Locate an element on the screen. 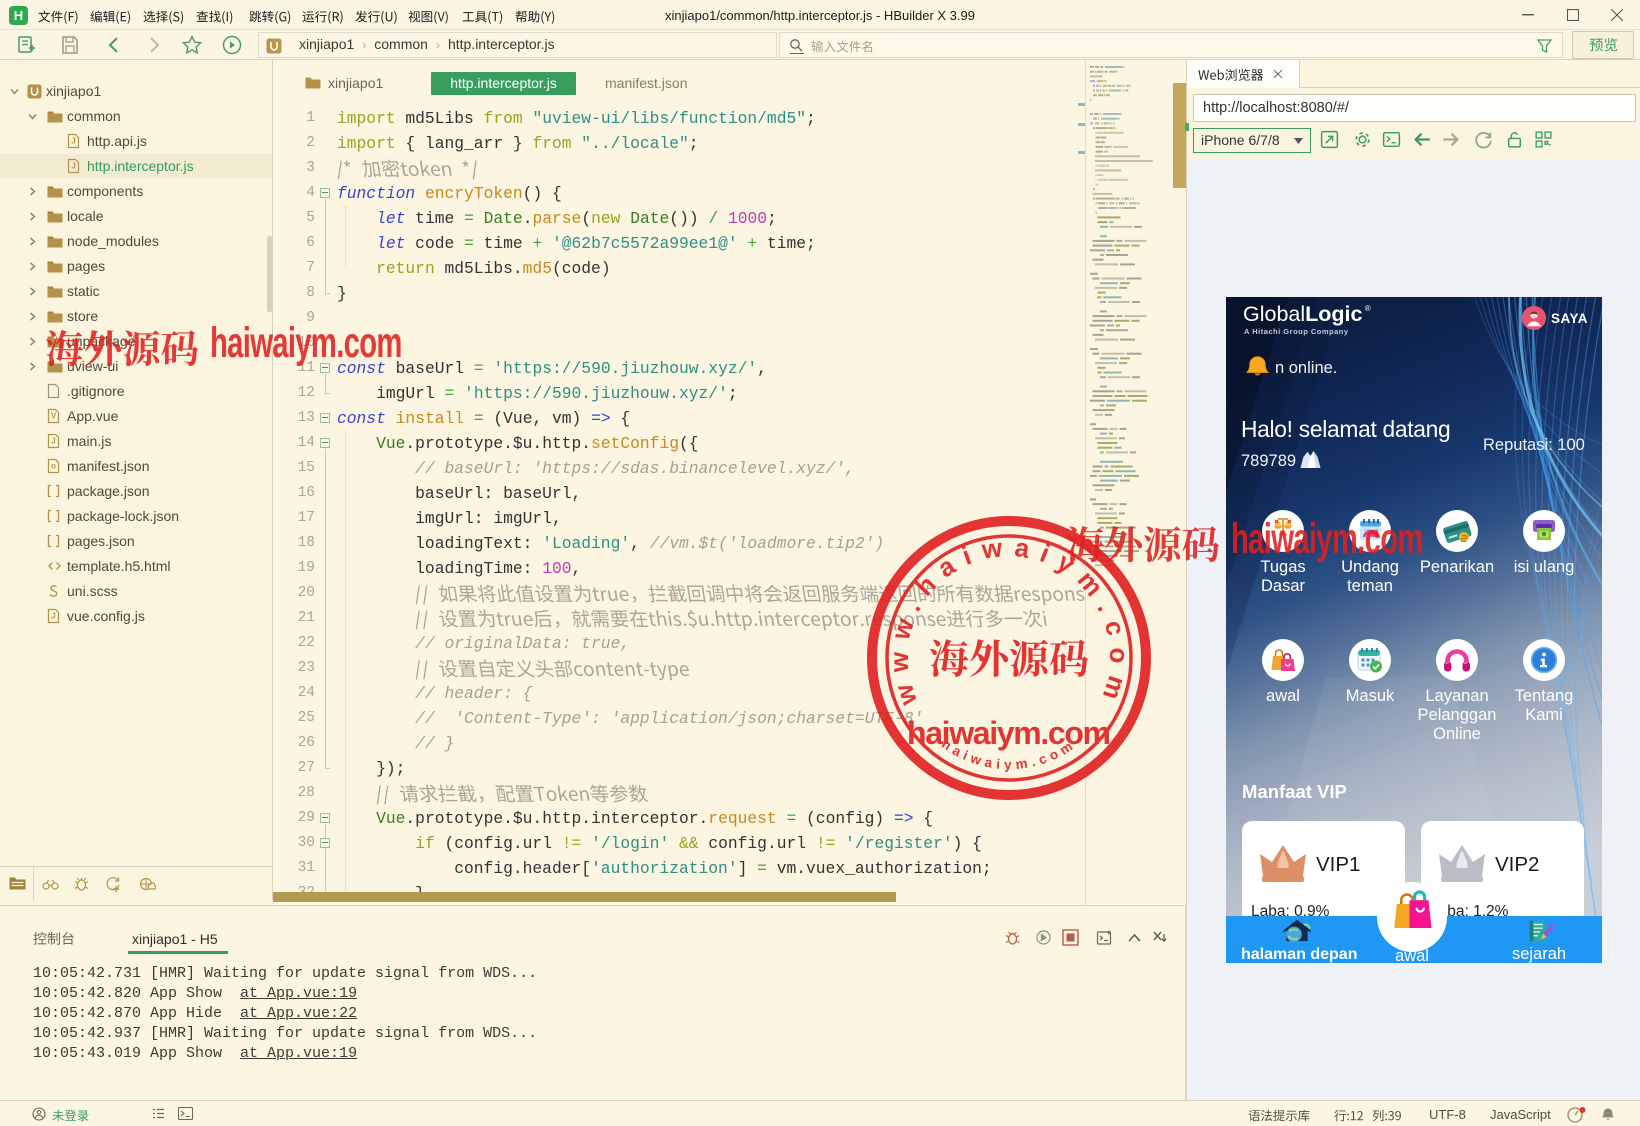 Image resolution: width=1640 pixels, height=1126 pixels. svg-text: o is located at coordinates (53, 466).